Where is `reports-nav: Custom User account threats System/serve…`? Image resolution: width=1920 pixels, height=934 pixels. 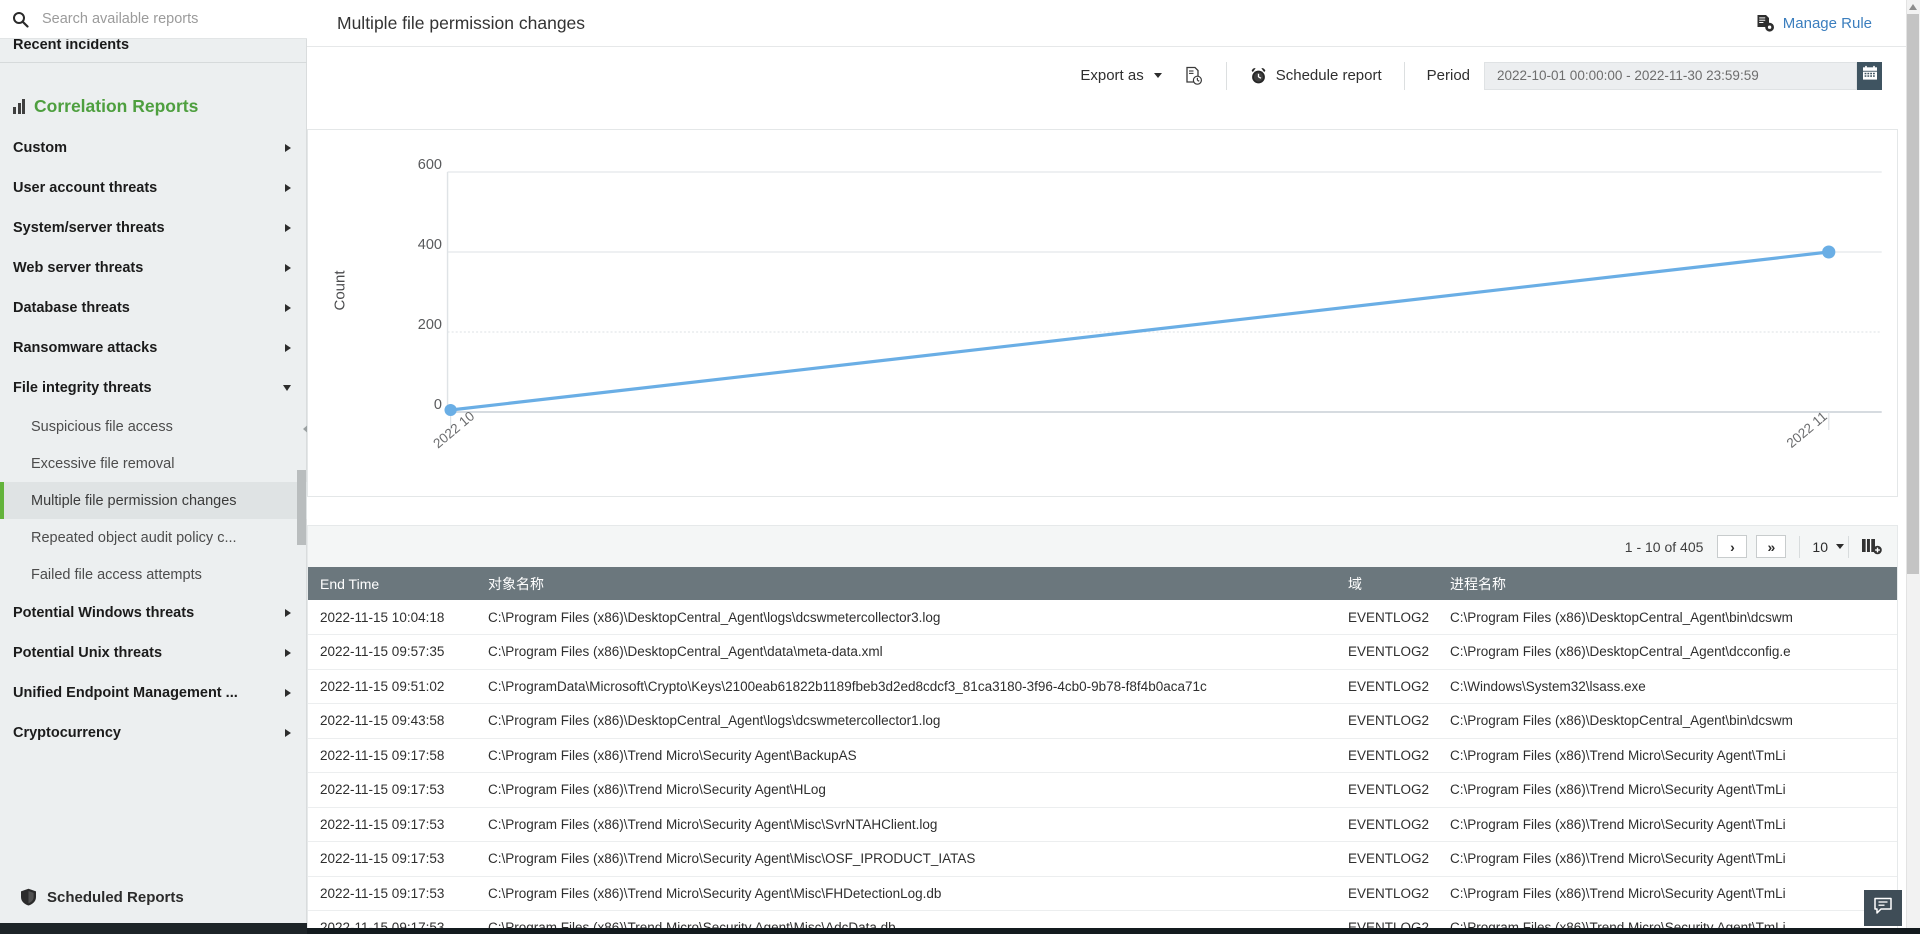 reports-nav: Custom User account threats System/serve… is located at coordinates (153, 440).